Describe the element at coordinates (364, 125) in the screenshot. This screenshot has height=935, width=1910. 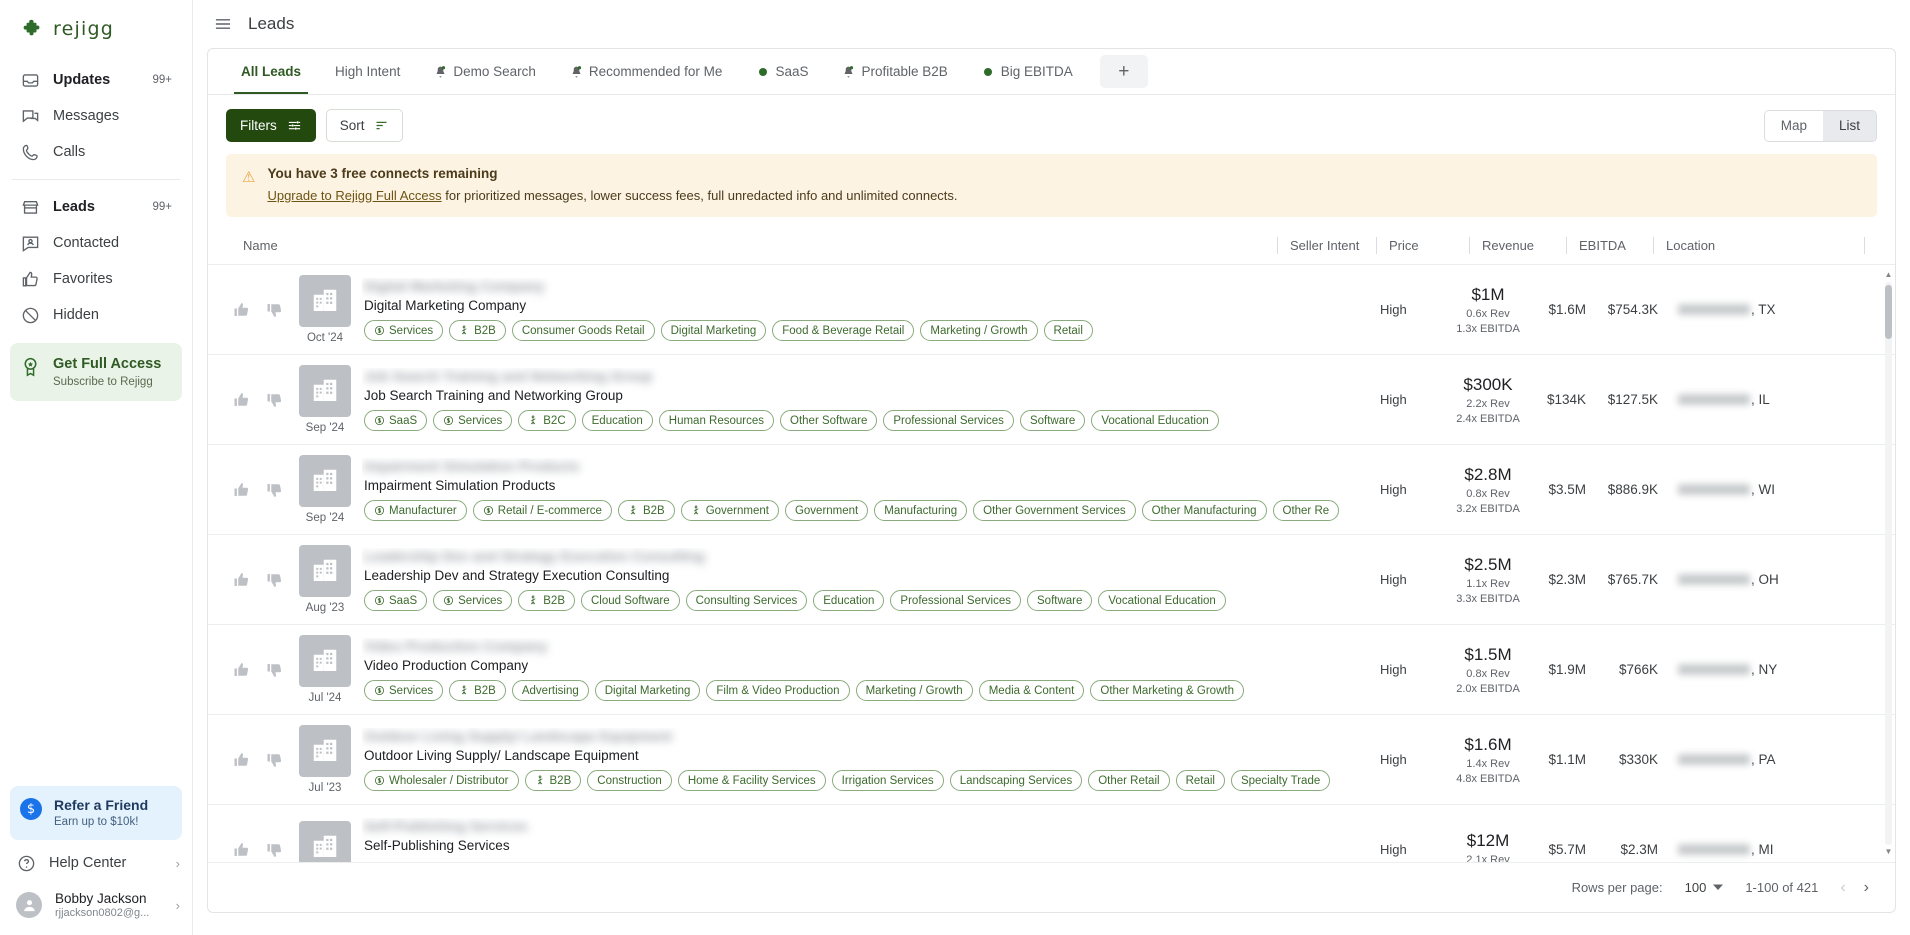
I see `sort-button: Sort` at that location.